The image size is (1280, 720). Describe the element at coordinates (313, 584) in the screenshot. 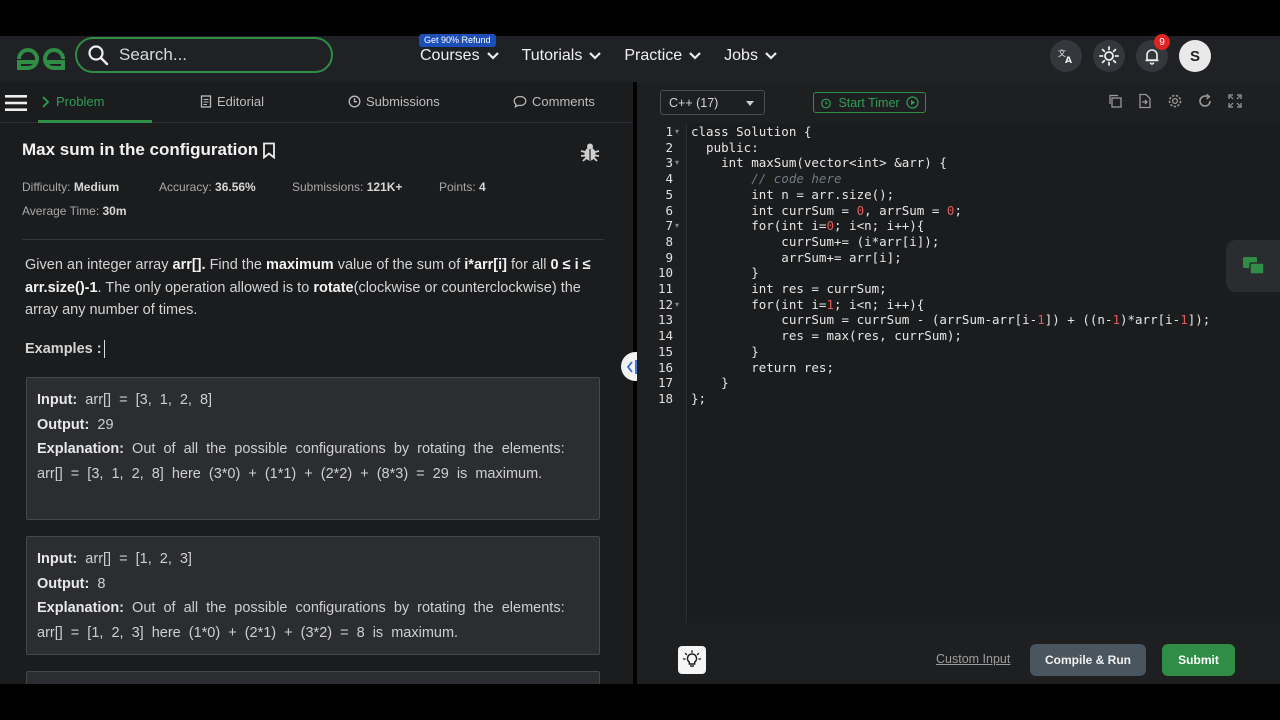

I see `example-output-row: Output: 8` at that location.